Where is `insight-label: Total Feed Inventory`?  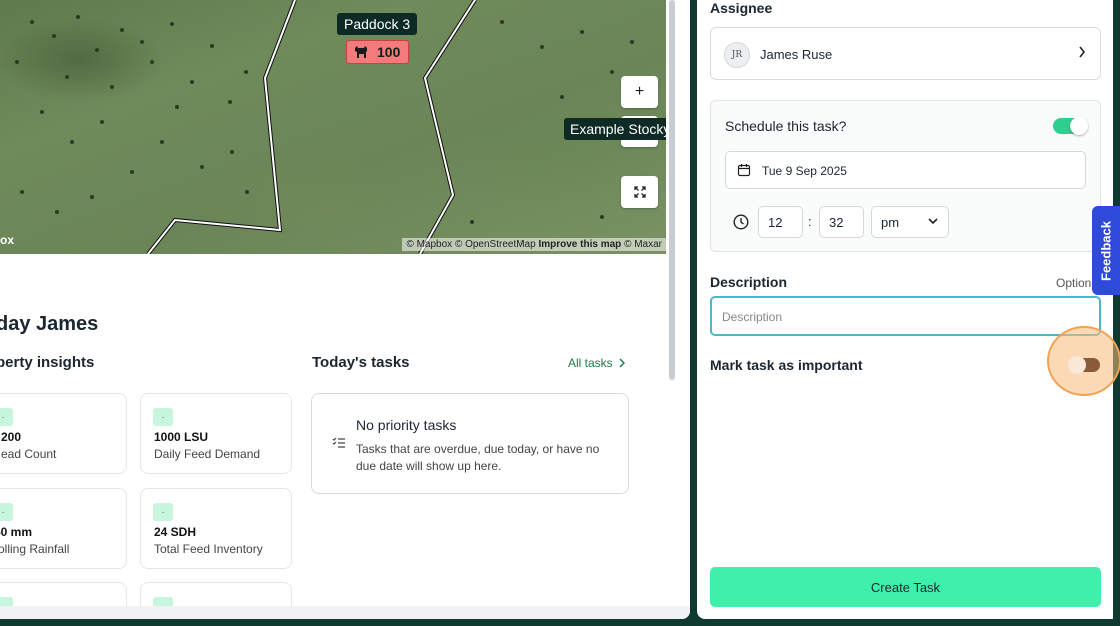 insight-label: Total Feed Inventory is located at coordinates (208, 549).